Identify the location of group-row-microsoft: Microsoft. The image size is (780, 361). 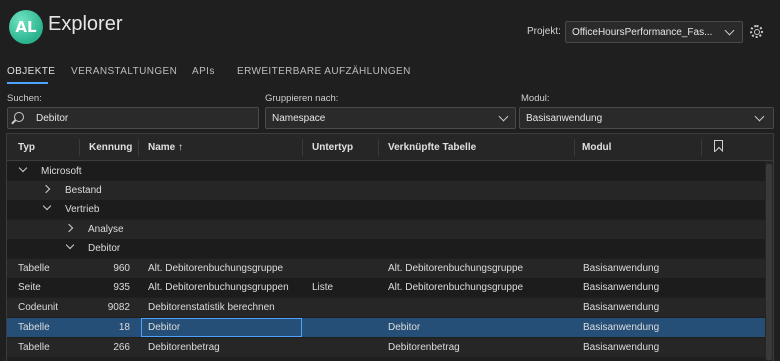
(386, 171).